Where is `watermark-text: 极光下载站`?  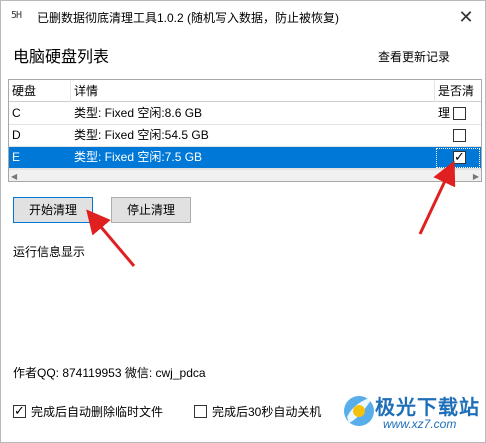 watermark-text: 极光下载站 is located at coordinates (427, 408).